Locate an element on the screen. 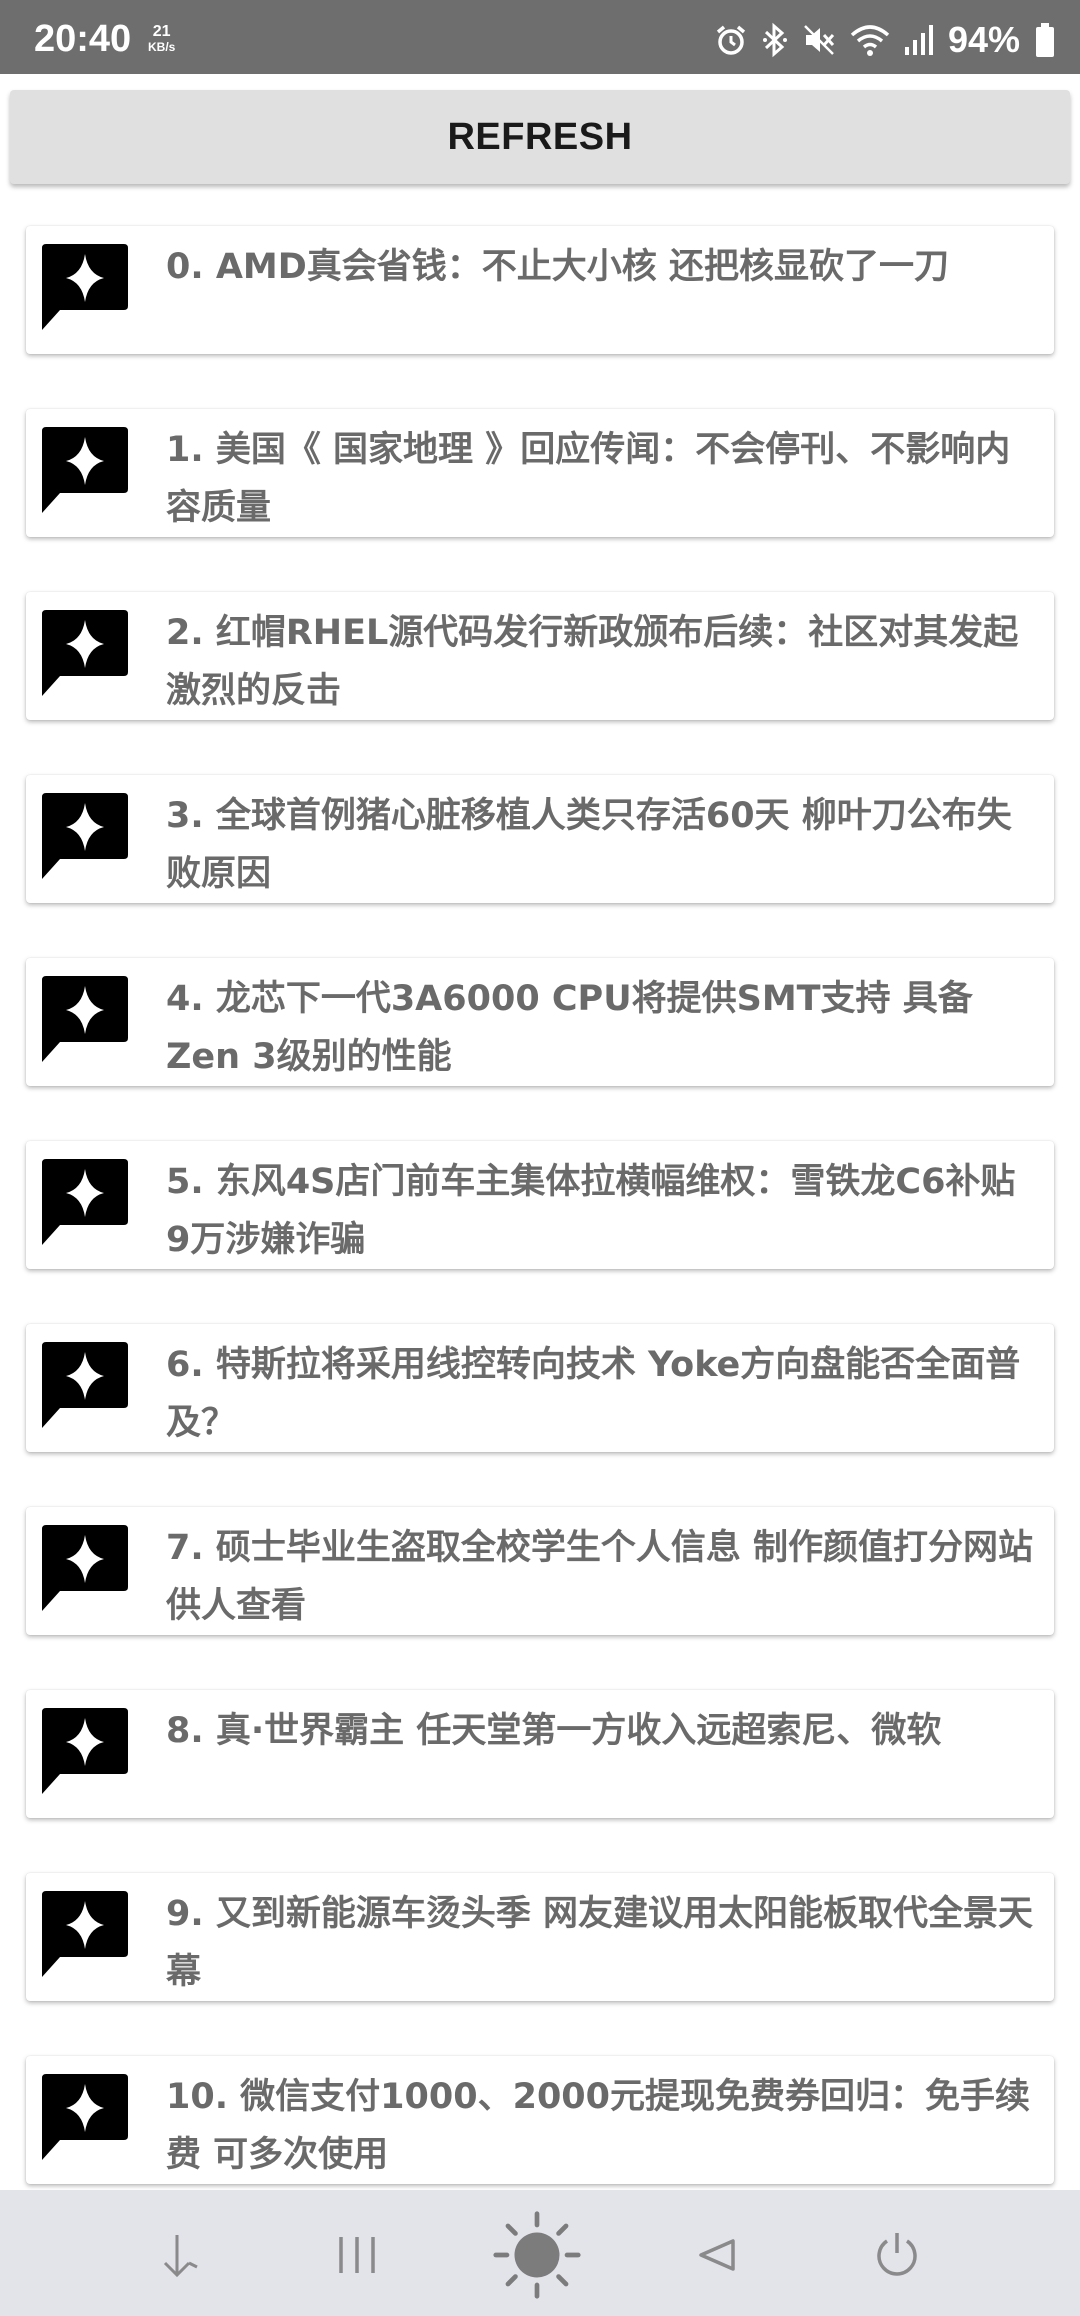 Image resolution: width=1080 pixels, height=2316 pixels. status-icons: 94% is located at coordinates (885, 39).